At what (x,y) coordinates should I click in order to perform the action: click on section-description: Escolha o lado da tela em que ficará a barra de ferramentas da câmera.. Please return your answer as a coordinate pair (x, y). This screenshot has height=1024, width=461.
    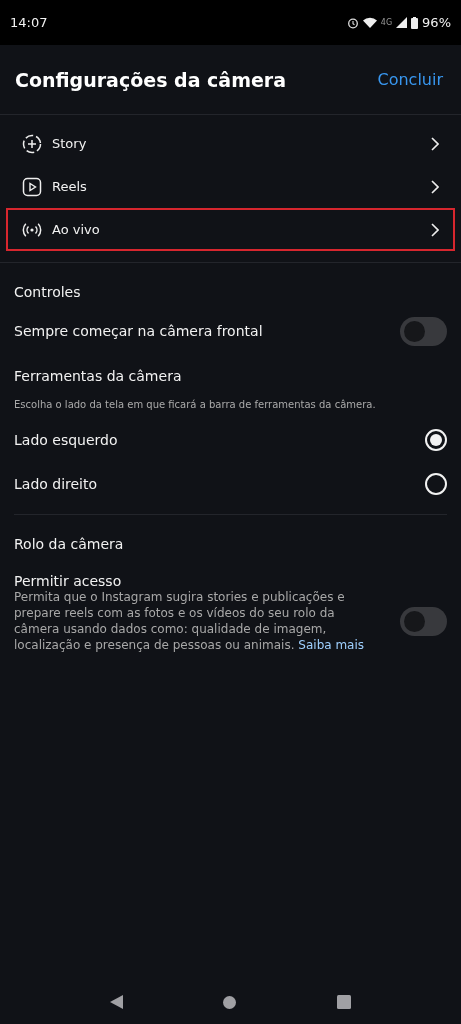
    Looking at the image, I should click on (195, 405).